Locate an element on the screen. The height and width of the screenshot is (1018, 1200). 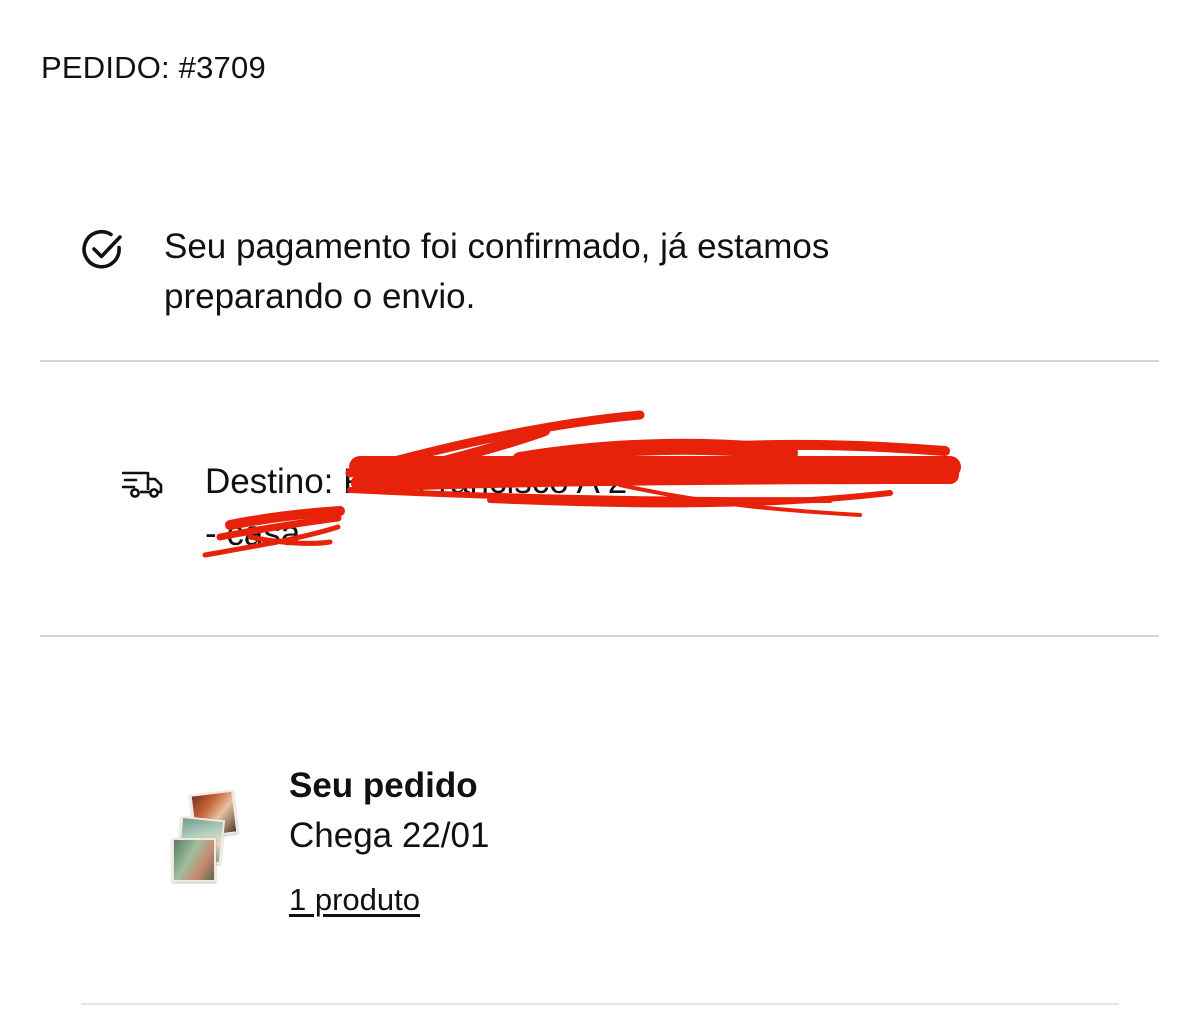
delivery-eta: Chega 22/01 is located at coordinates (389, 835).